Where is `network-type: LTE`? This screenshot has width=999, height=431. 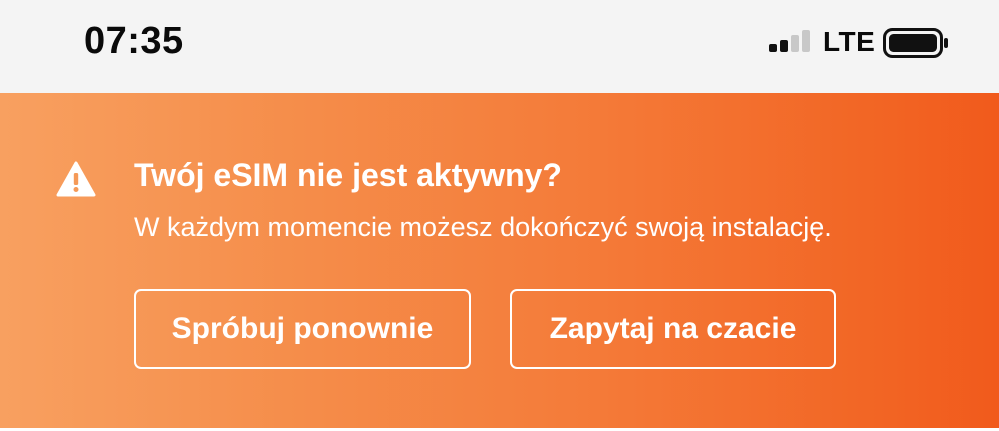 network-type: LTE is located at coordinates (849, 41).